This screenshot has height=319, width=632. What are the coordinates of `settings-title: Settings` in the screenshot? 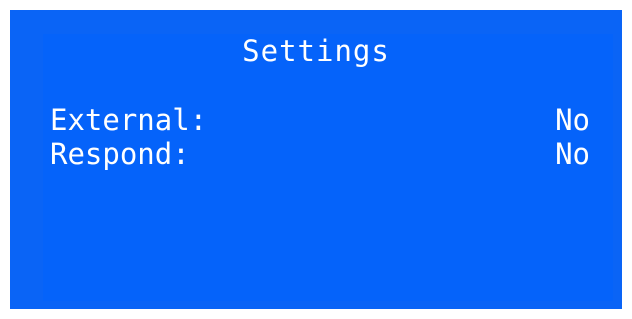 It's located at (316, 51).